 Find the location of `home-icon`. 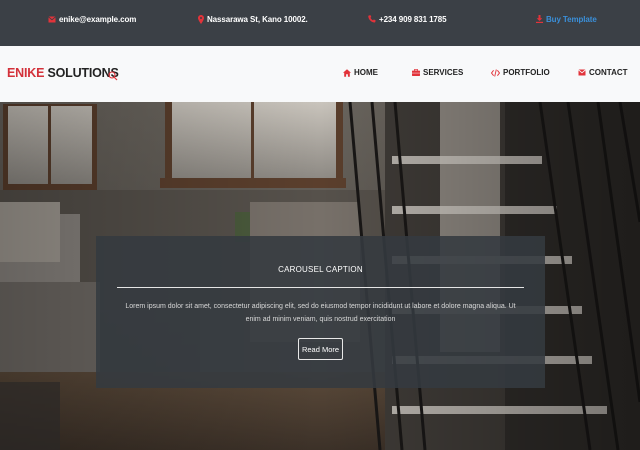

home-icon is located at coordinates (347, 72).